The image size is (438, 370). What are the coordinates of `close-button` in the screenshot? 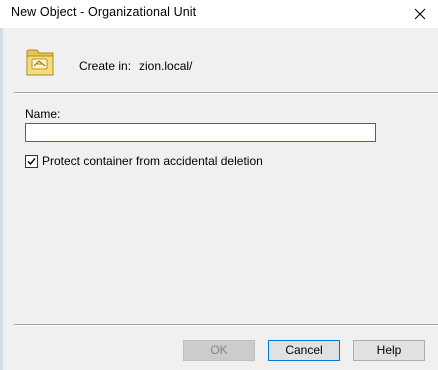 It's located at (420, 14).